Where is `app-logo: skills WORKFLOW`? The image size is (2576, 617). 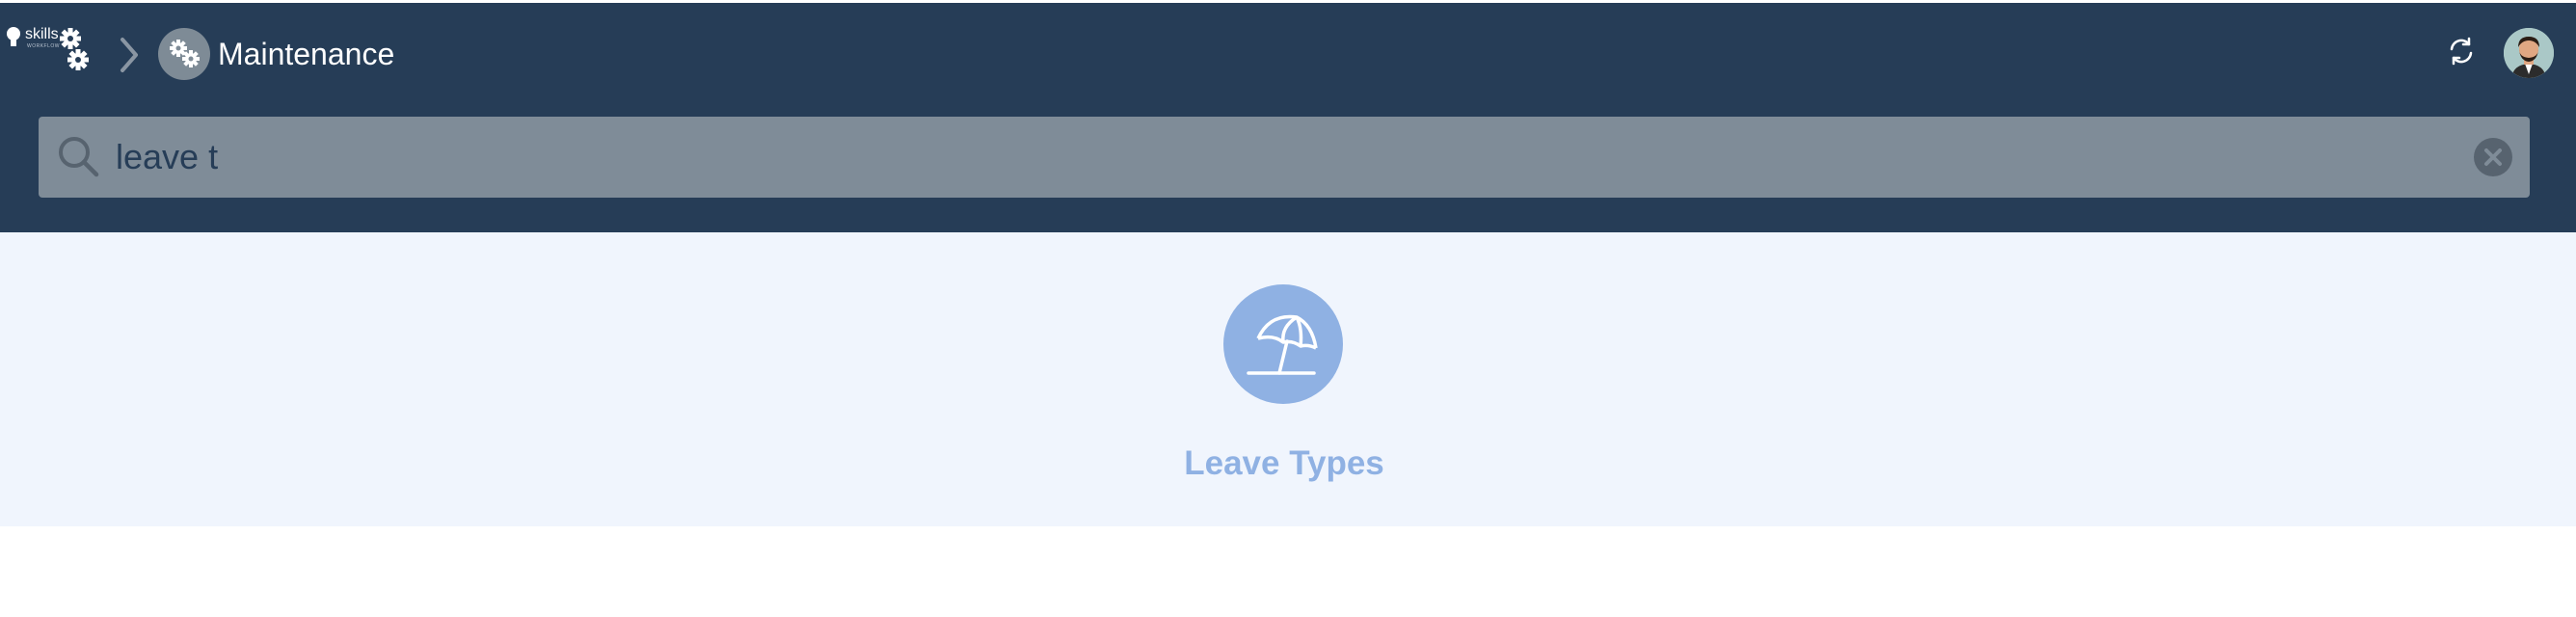
app-logo: skills WORKFLOW is located at coordinates (50, 49).